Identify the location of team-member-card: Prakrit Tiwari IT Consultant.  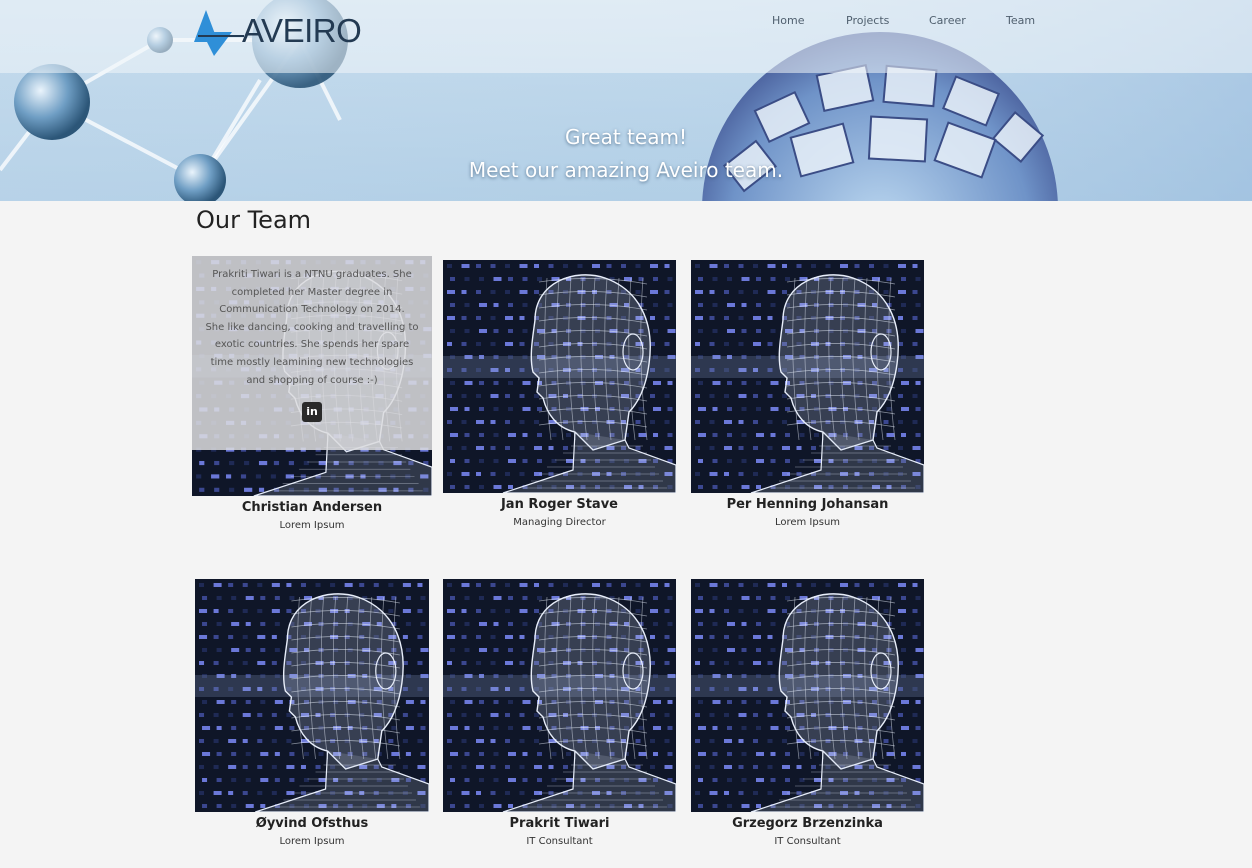
(559, 716).